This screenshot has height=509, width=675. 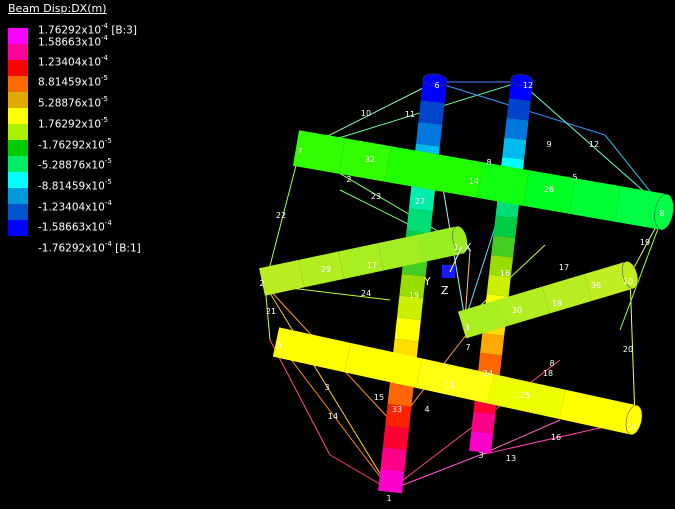 I want to click on axis-origin-cube, so click(x=448, y=271).